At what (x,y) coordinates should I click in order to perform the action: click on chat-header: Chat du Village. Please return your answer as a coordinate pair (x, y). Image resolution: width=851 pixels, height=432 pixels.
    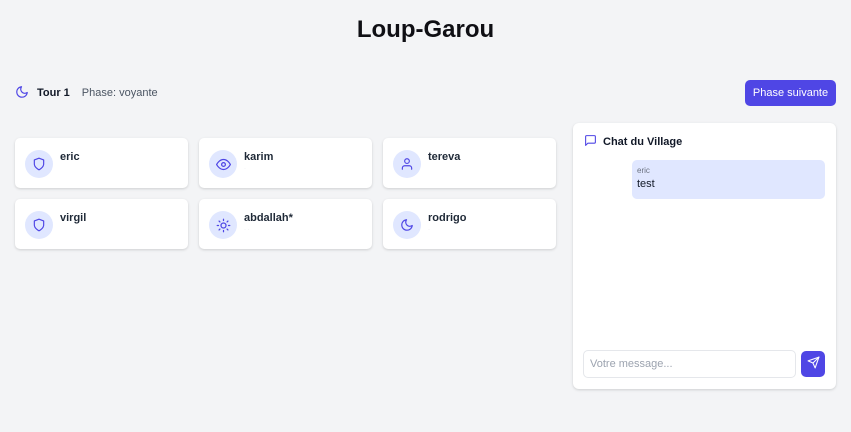
    Looking at the image, I should click on (633, 142).